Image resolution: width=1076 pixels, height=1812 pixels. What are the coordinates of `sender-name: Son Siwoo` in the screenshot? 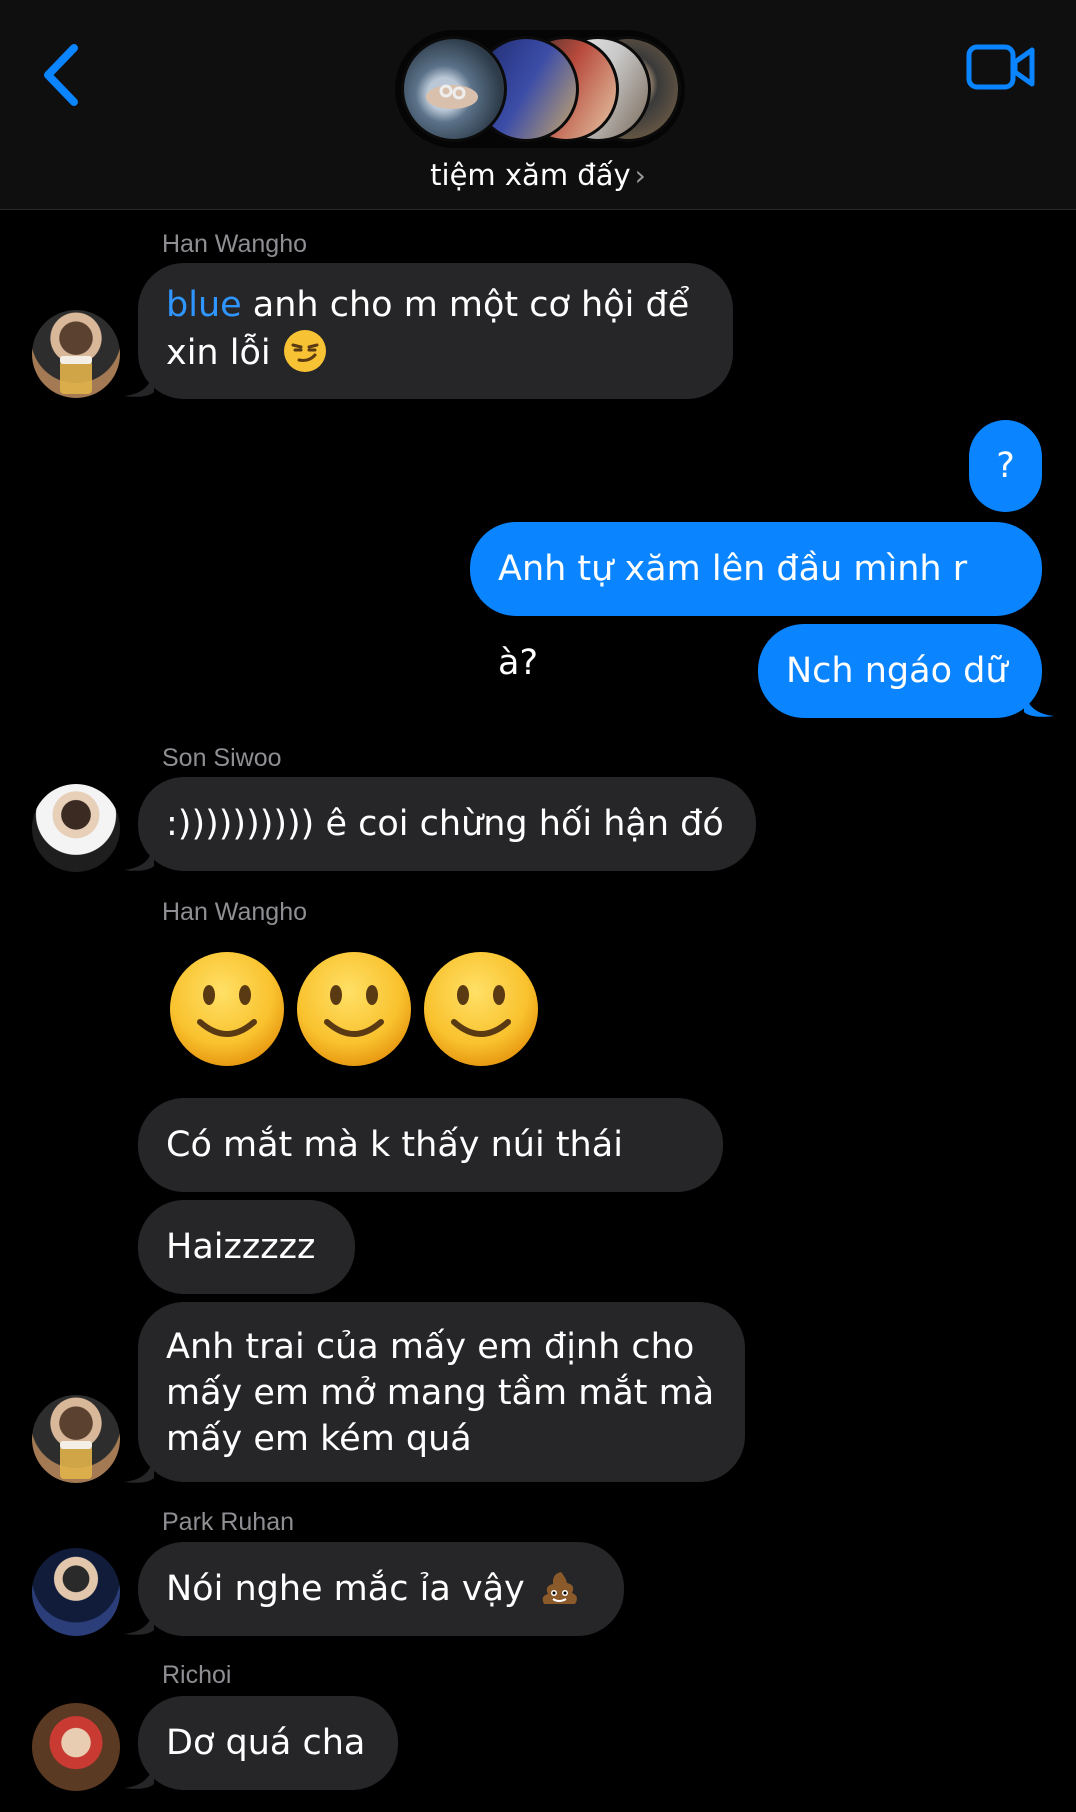 It's located at (222, 758).